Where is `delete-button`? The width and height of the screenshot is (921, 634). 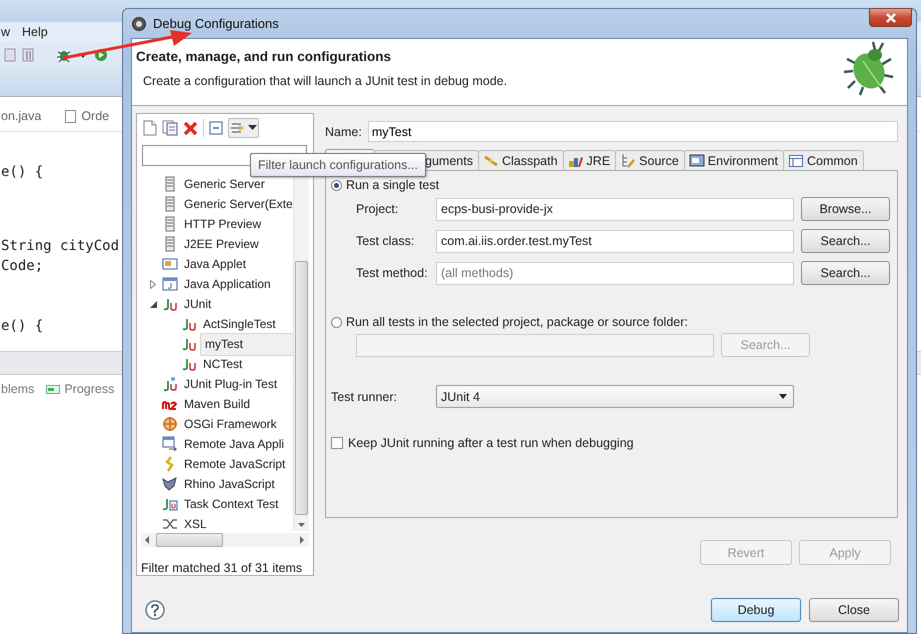
delete-button is located at coordinates (190, 128).